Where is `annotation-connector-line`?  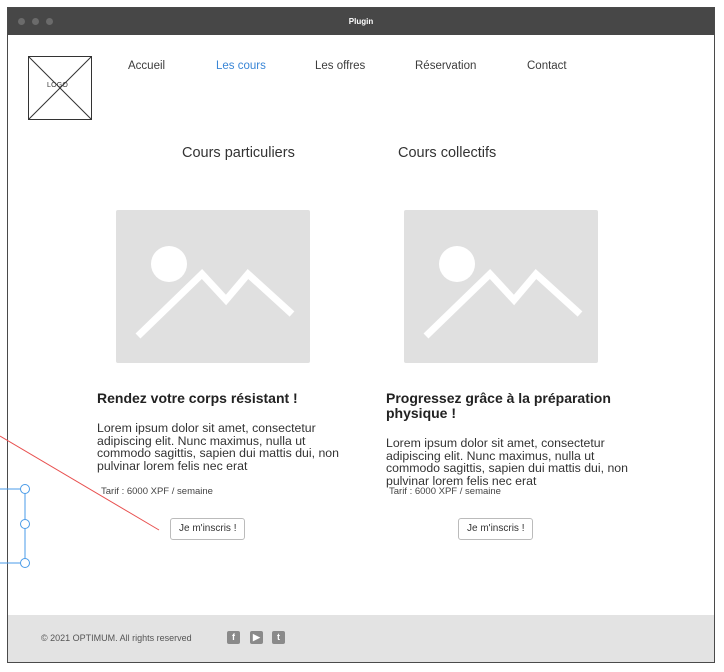 annotation-connector-line is located at coordinates (80, 483).